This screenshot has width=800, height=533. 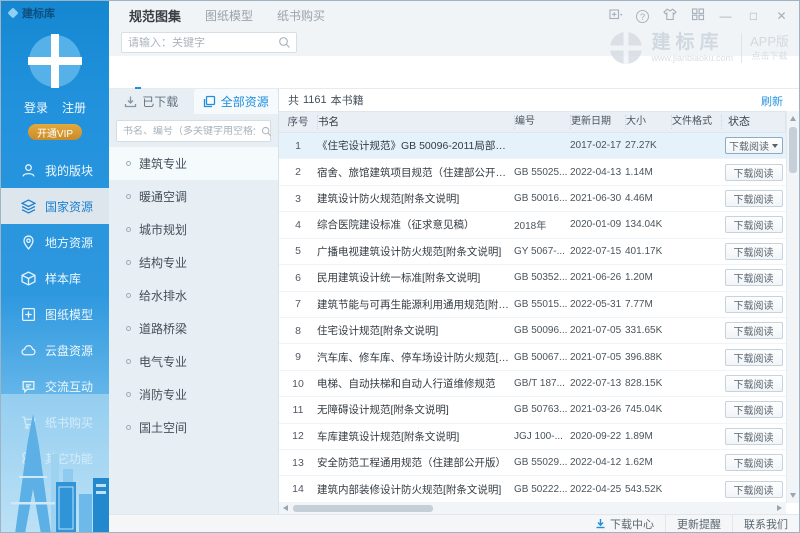 I want to click on column-header-status: 状态, so click(x=753, y=122).